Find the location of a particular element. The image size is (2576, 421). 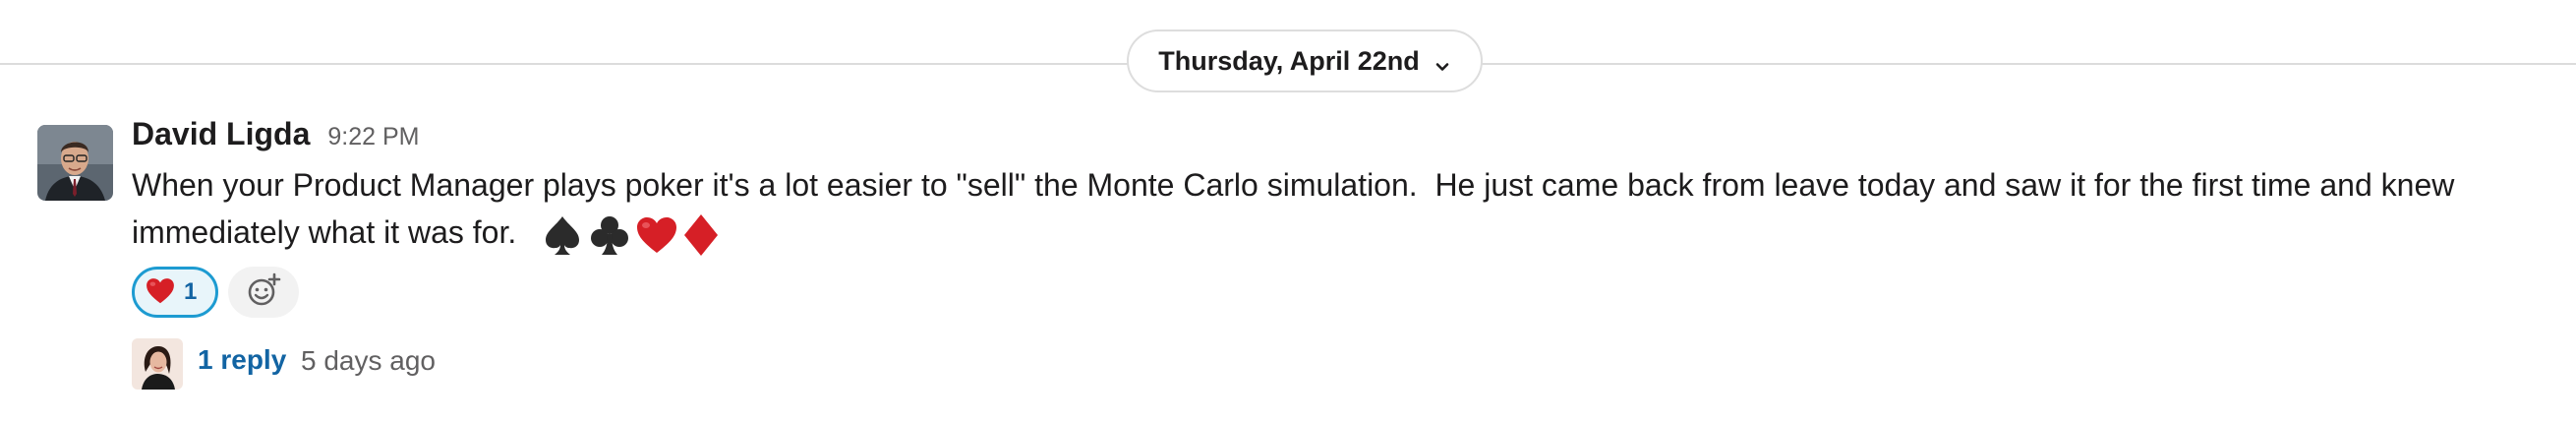

author-avatar is located at coordinates (75, 163).